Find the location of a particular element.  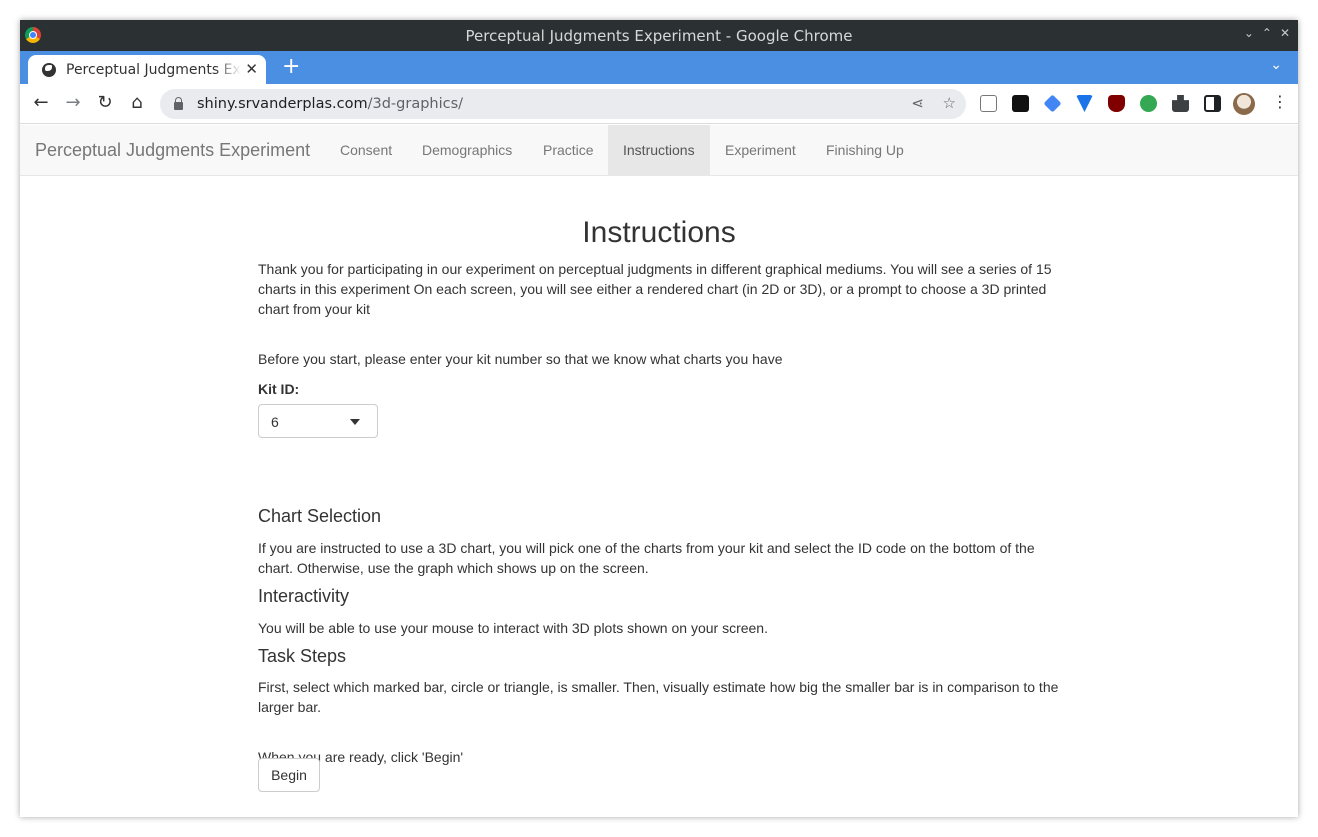

address-bar: shiny.srvanderplas.com/3d-graphics/ ⋖ ☆ is located at coordinates (563, 104).